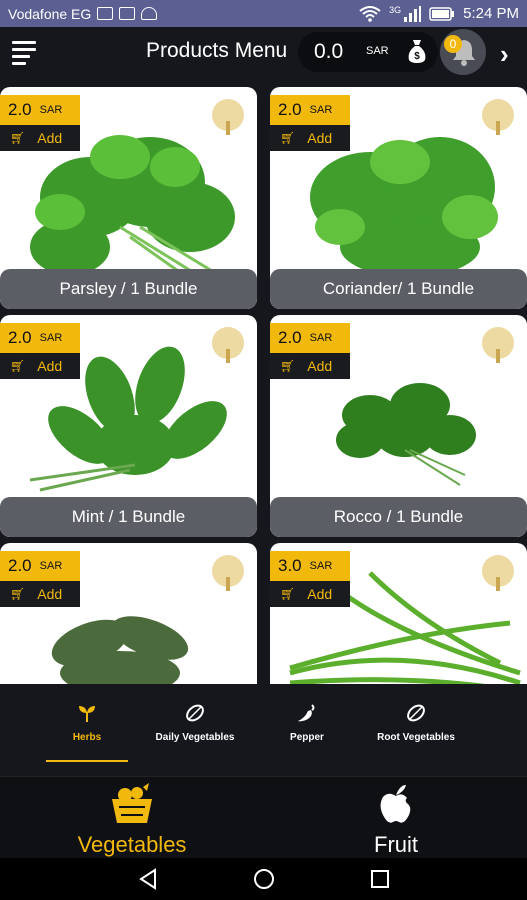 The width and height of the screenshot is (527, 900). I want to click on notification-badge: 0, so click(453, 44).